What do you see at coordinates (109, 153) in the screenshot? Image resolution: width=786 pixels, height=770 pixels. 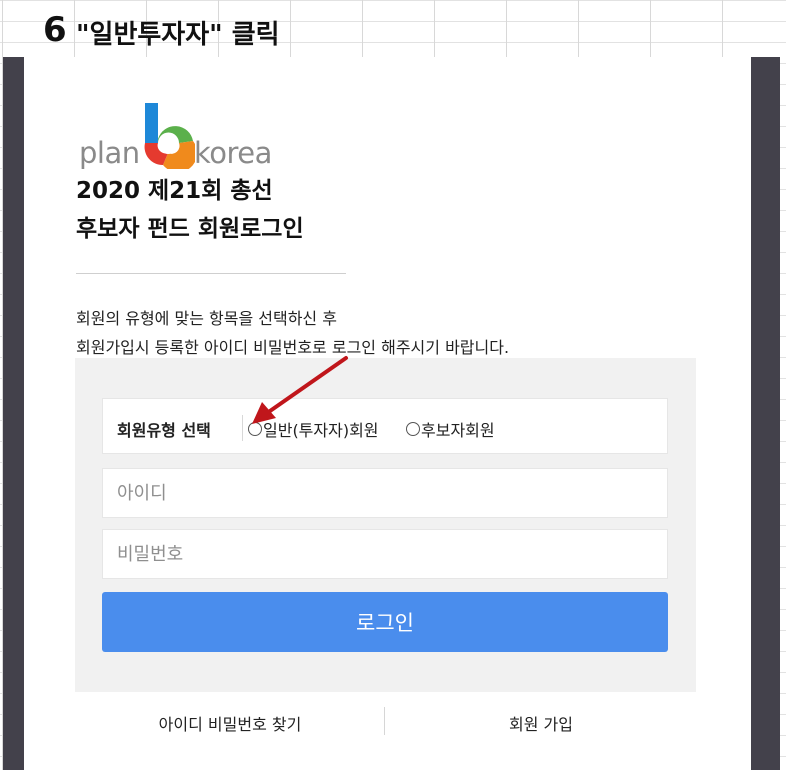 I see `logo-text-plan: plan` at bounding box center [109, 153].